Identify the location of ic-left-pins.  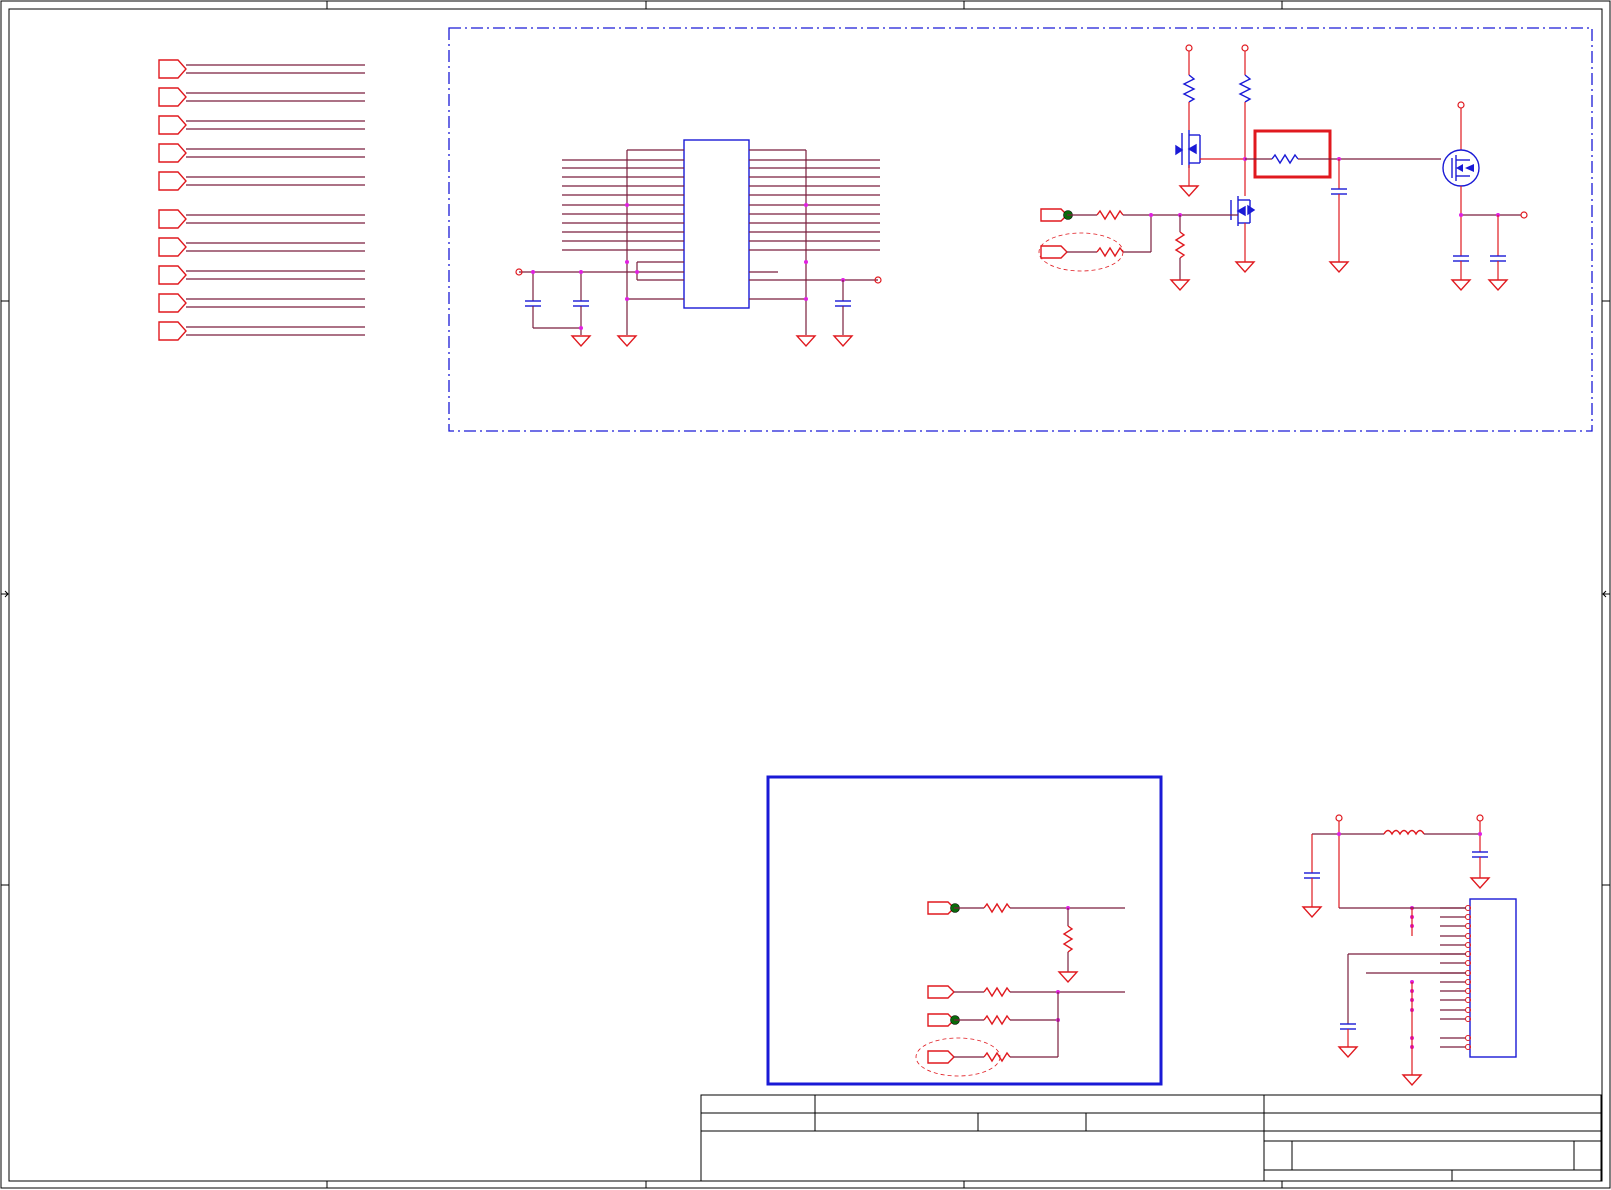
(623, 205).